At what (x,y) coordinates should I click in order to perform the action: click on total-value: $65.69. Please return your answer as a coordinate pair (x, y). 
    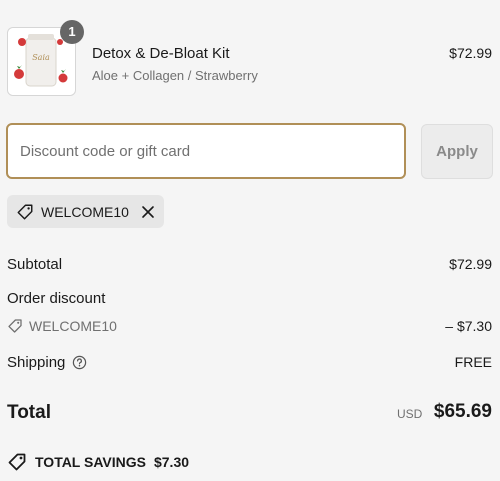
    Looking at the image, I should click on (462, 411).